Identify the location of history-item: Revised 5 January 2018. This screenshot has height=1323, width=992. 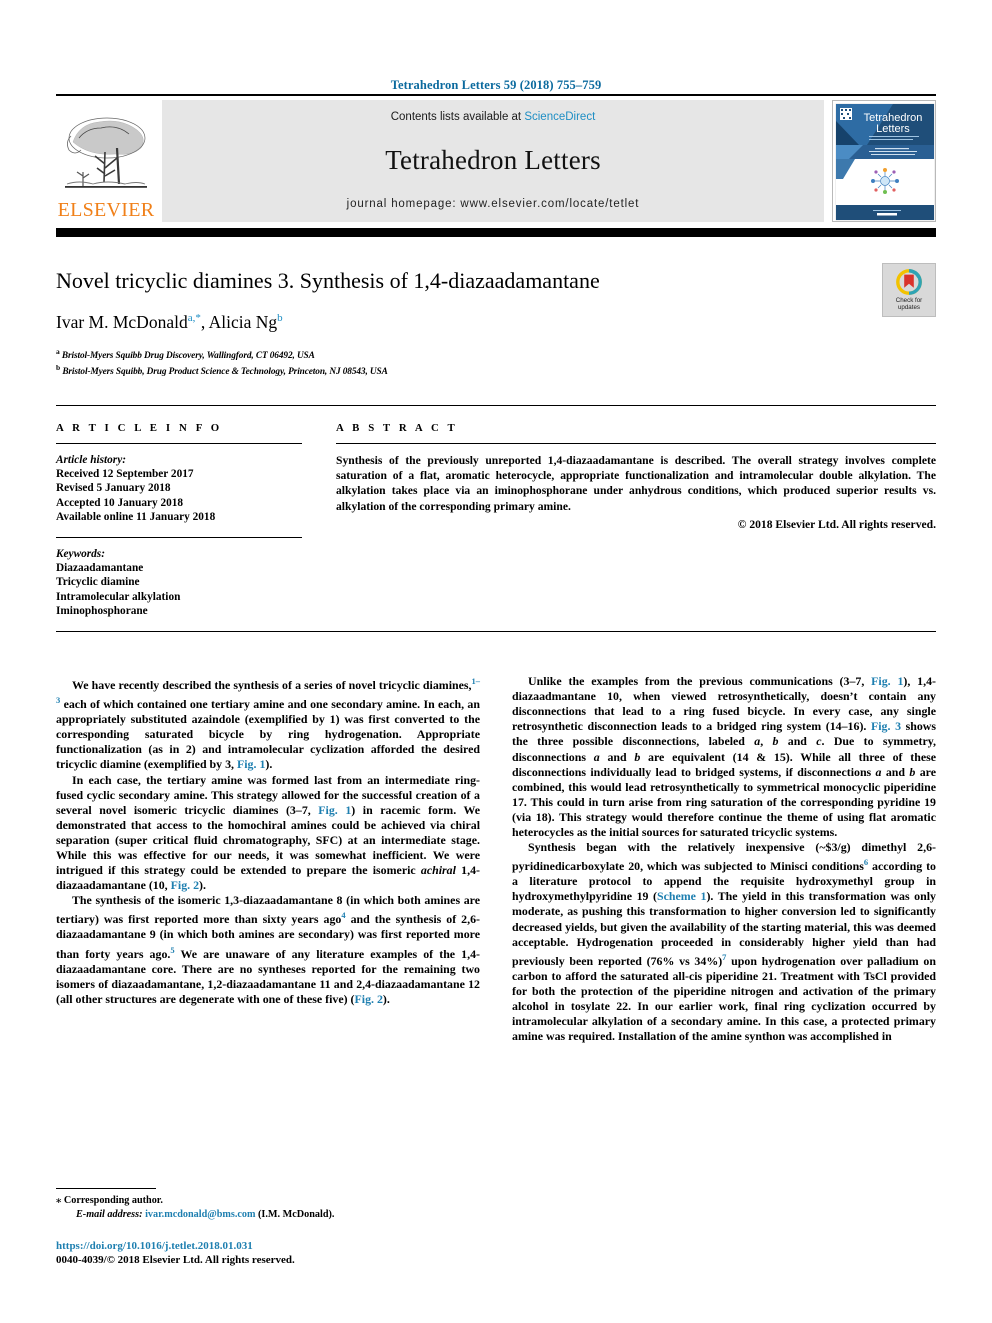
(113, 488).